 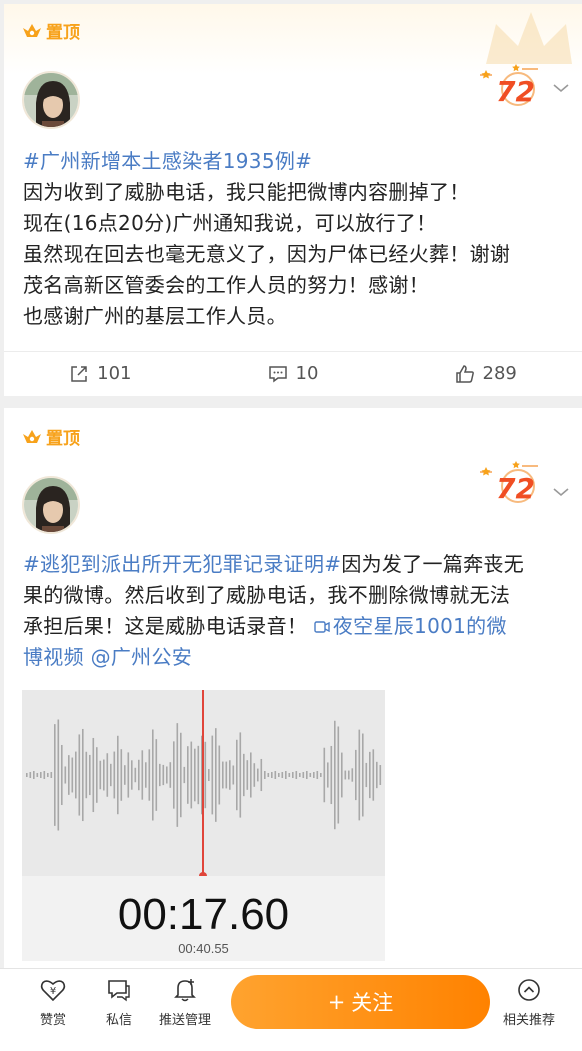 I want to click on bottom-action-bar: ¥ 赞赏 私信 推送管理 + 关注 相关推荐, so click(x=291, y=1009).